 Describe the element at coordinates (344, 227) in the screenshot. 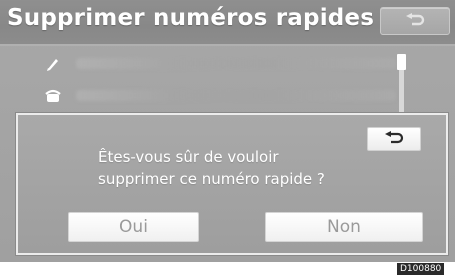

I see `no-button: Non` at that location.